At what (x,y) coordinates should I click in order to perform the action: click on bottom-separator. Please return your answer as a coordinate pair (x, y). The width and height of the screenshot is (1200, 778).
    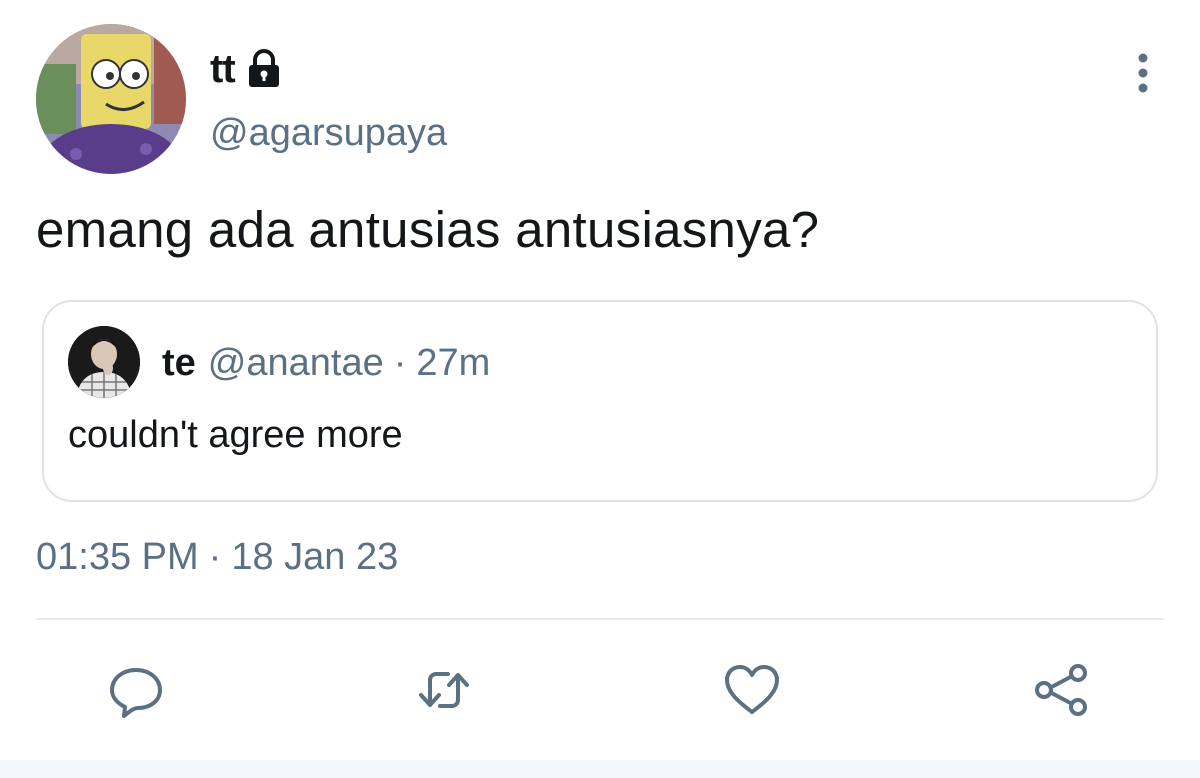
    Looking at the image, I should click on (600, 769).